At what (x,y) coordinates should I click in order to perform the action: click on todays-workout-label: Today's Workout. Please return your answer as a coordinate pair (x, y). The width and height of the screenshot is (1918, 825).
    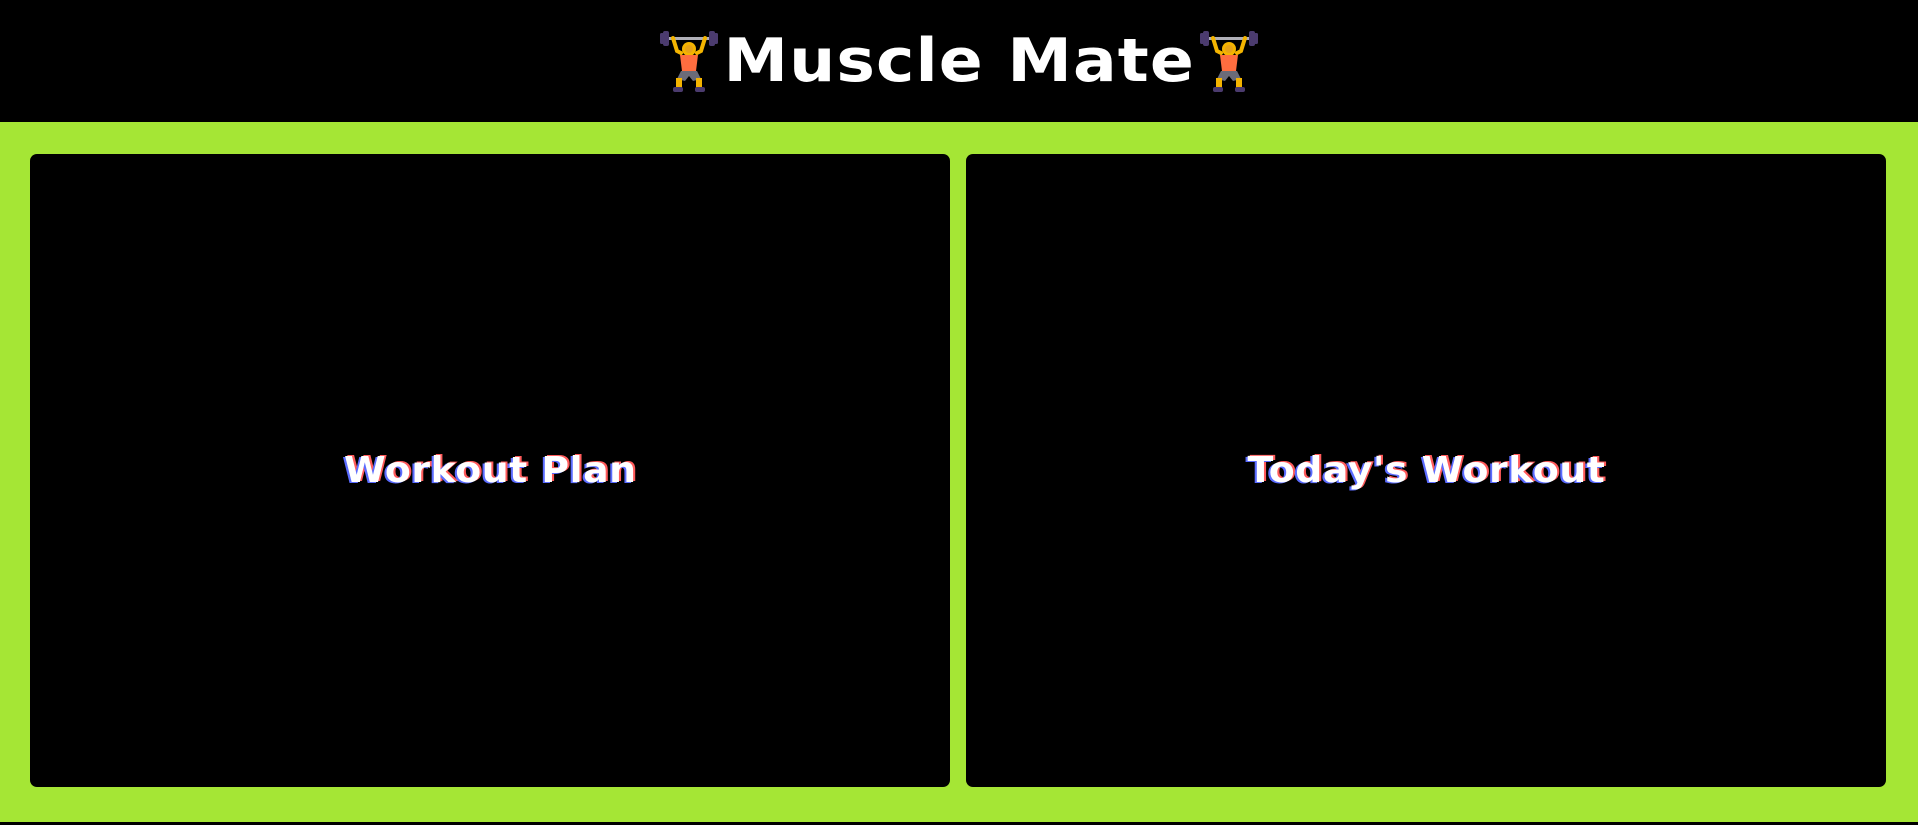
    Looking at the image, I should click on (1426, 470).